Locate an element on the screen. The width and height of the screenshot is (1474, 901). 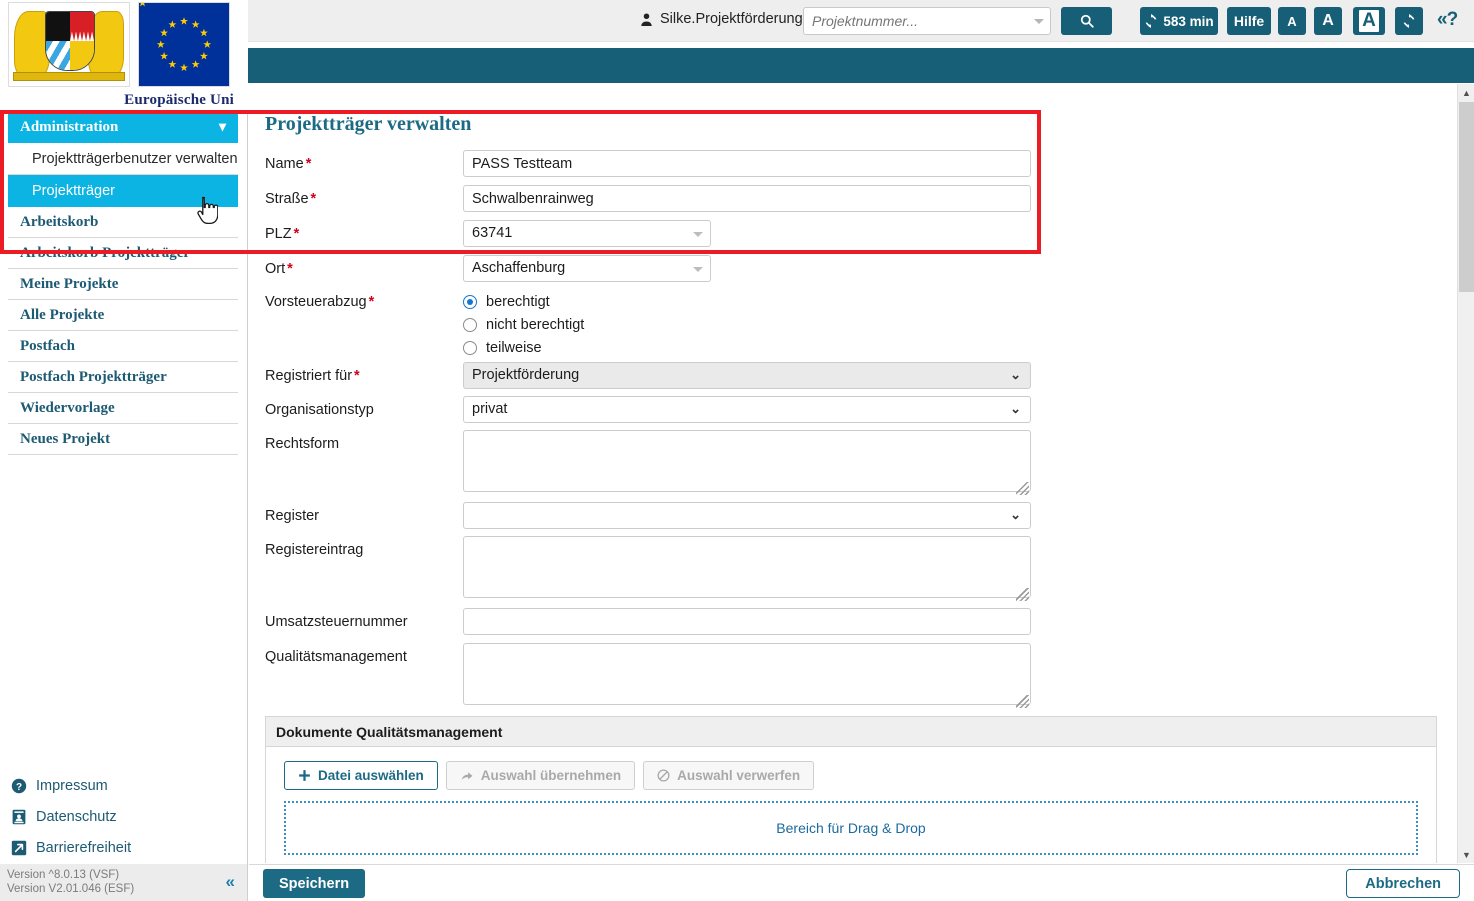
label-text: Vorsteuerabzug is located at coordinates (316, 302).